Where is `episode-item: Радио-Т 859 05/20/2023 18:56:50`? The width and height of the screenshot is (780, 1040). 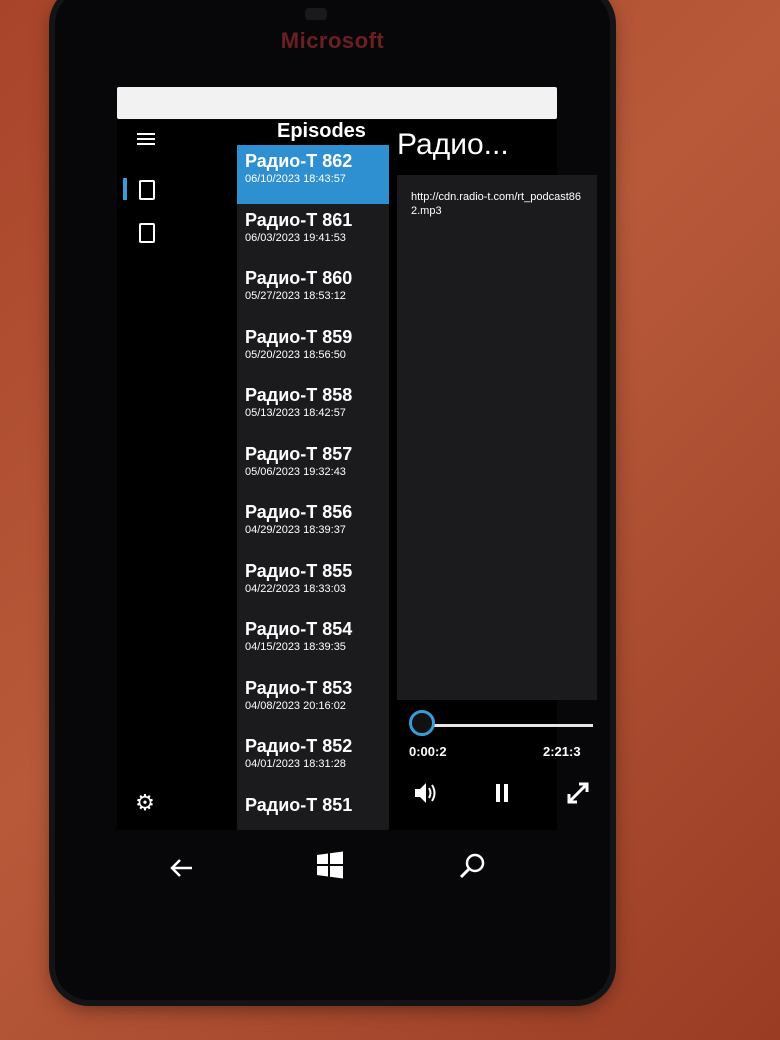
episode-item: Радио-Т 859 05/20/2023 18:56:50 is located at coordinates (313, 350).